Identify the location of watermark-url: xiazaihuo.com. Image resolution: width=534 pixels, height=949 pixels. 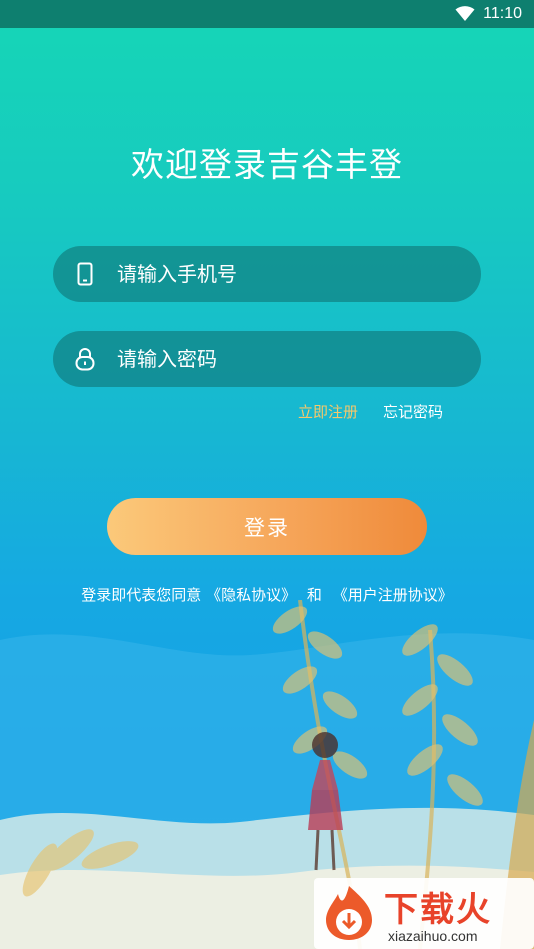
(433, 936).